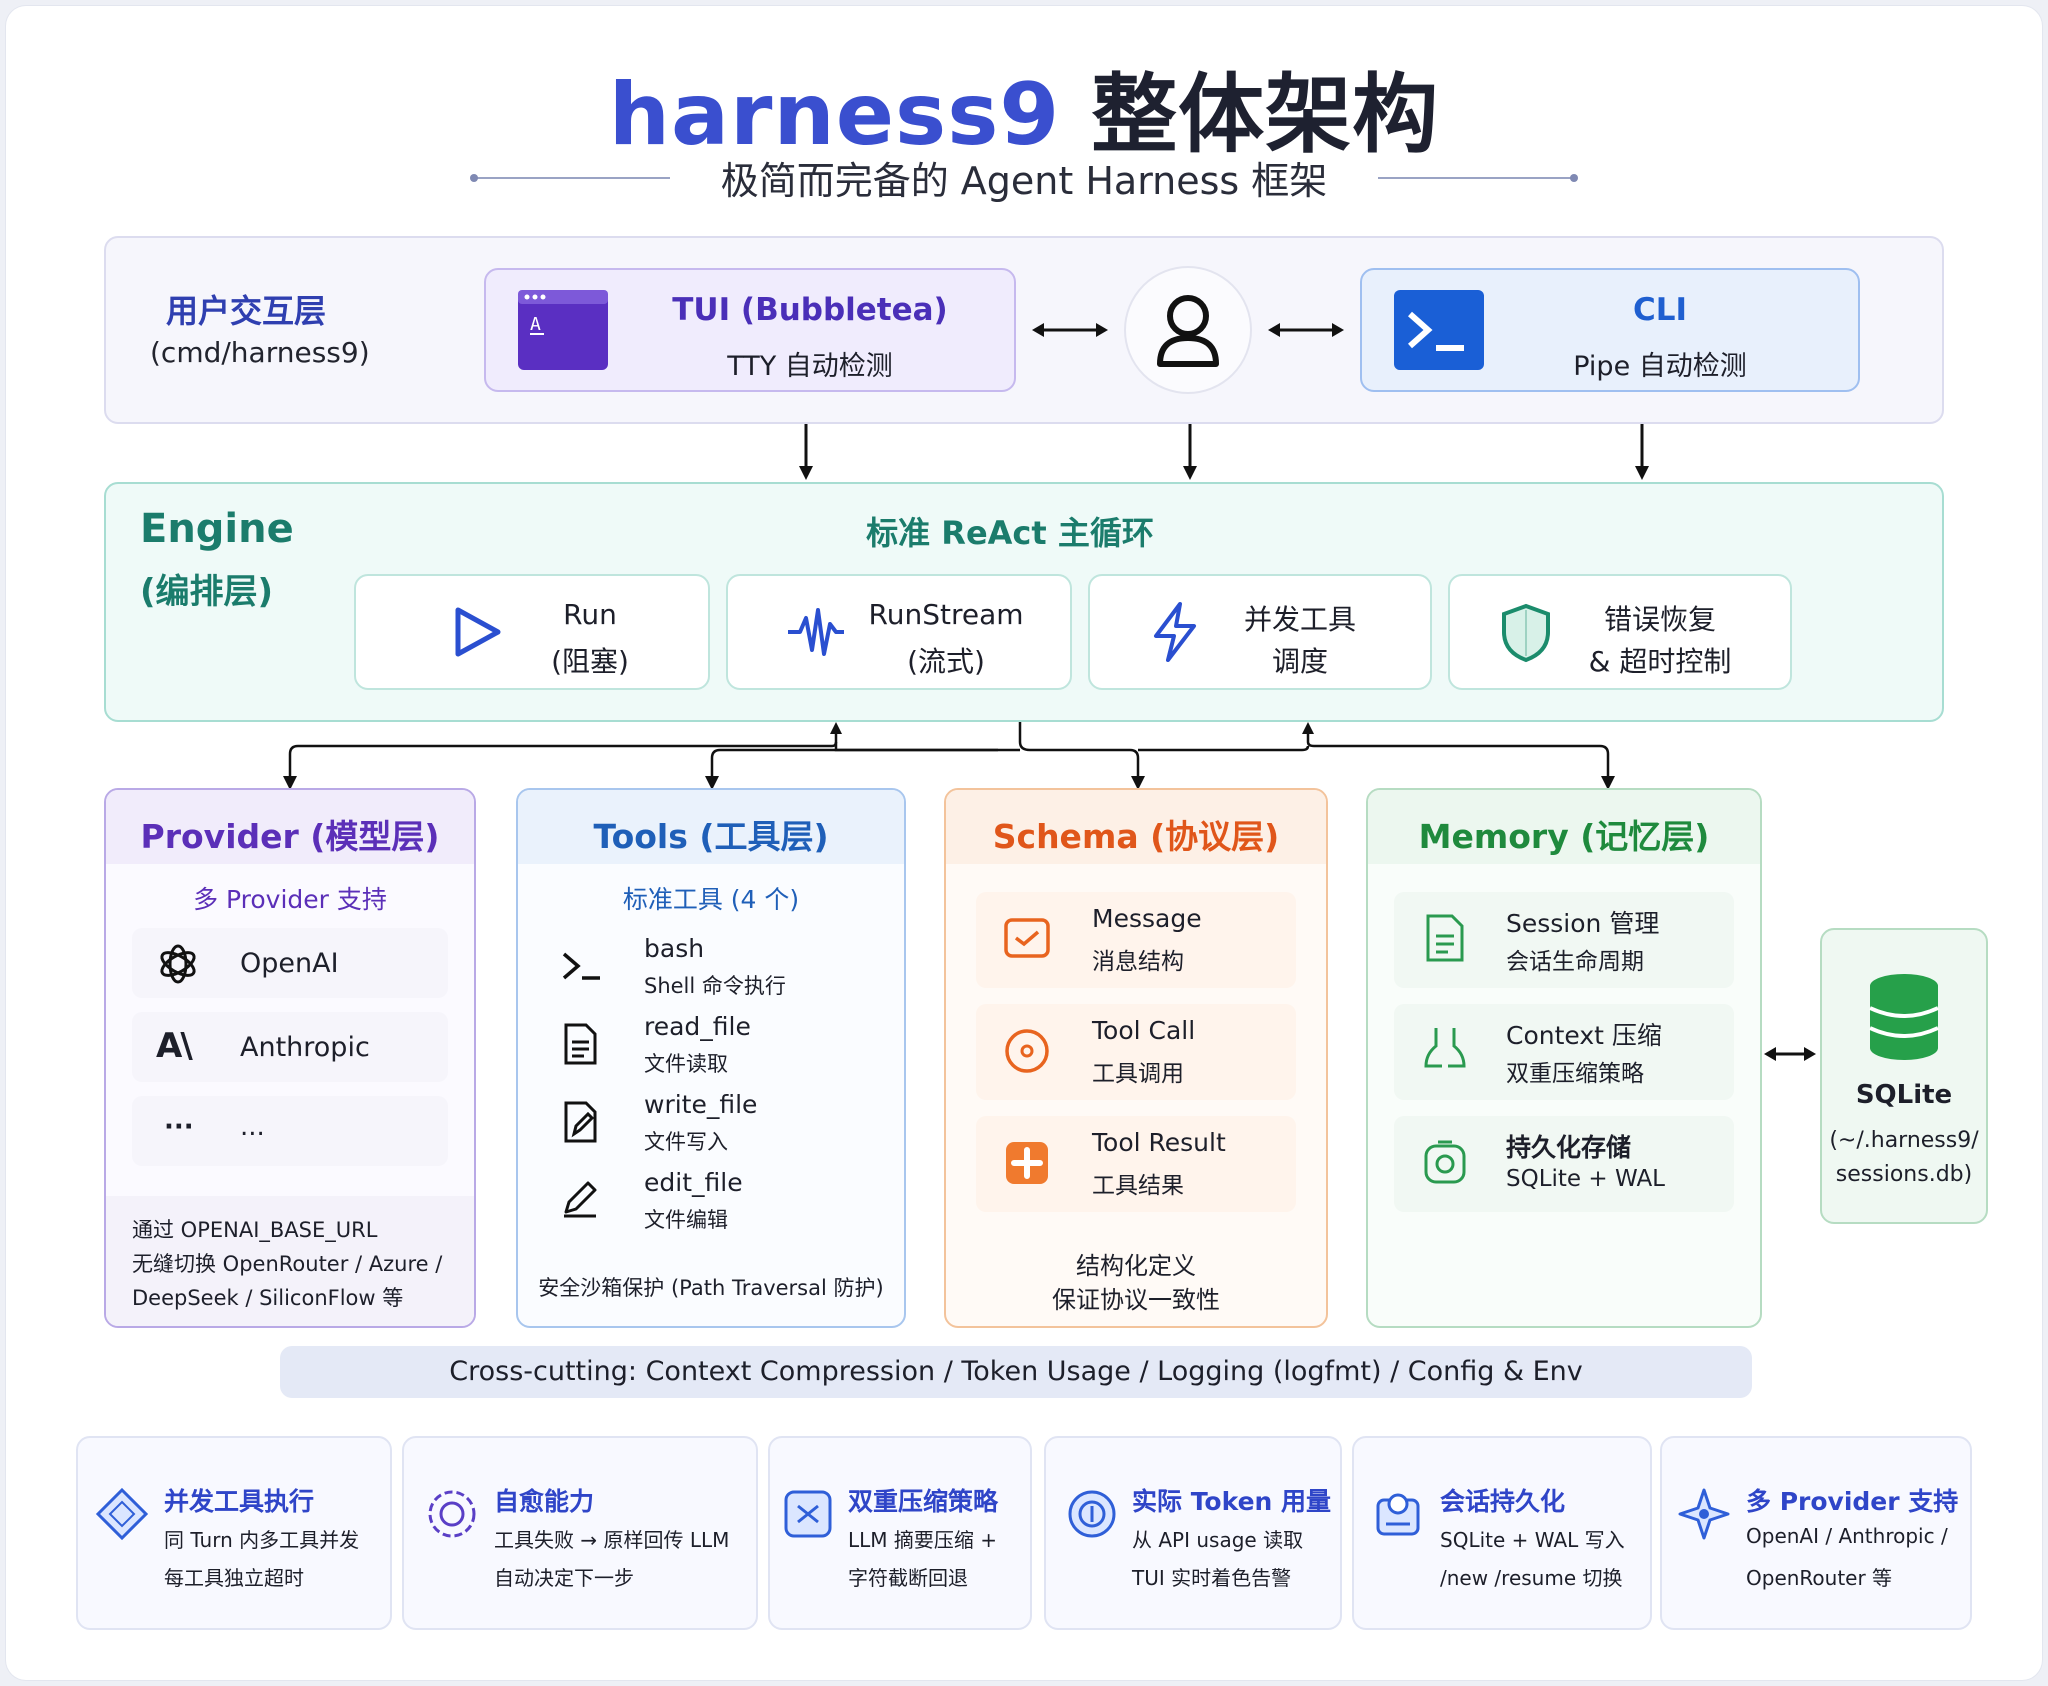 Image resolution: width=2048 pixels, height=1686 pixels. I want to click on session-icon, so click(1445, 938).